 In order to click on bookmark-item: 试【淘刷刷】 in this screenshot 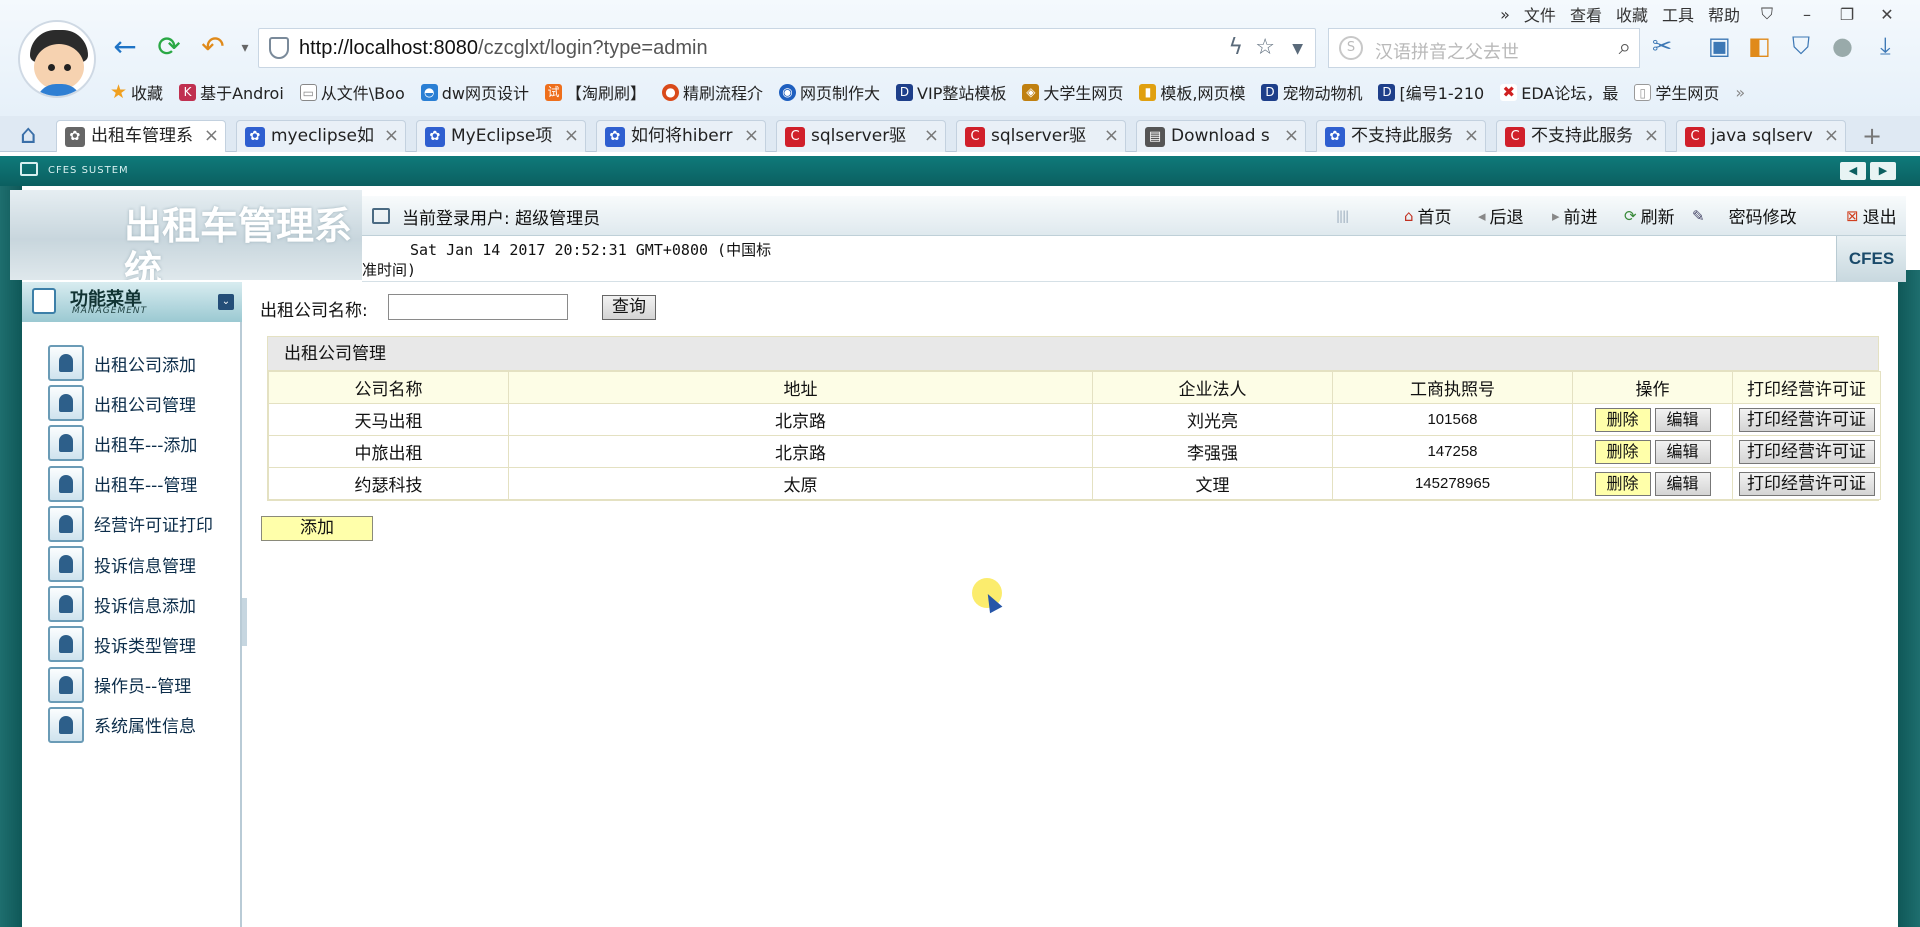, I will do `click(595, 92)`.